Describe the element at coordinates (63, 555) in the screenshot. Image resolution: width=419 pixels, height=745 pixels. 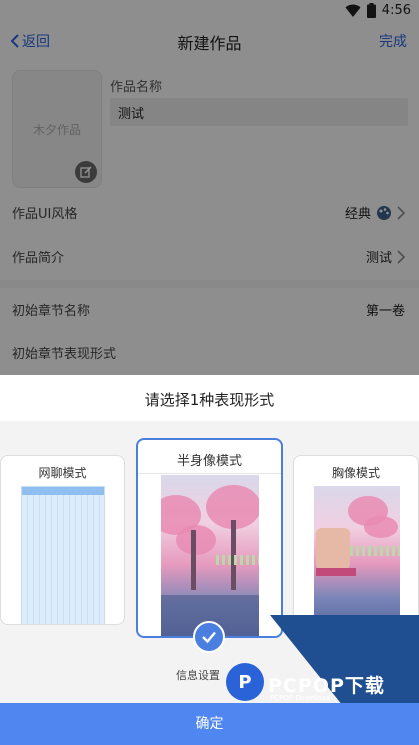
I see `chat-mode-preview` at that location.